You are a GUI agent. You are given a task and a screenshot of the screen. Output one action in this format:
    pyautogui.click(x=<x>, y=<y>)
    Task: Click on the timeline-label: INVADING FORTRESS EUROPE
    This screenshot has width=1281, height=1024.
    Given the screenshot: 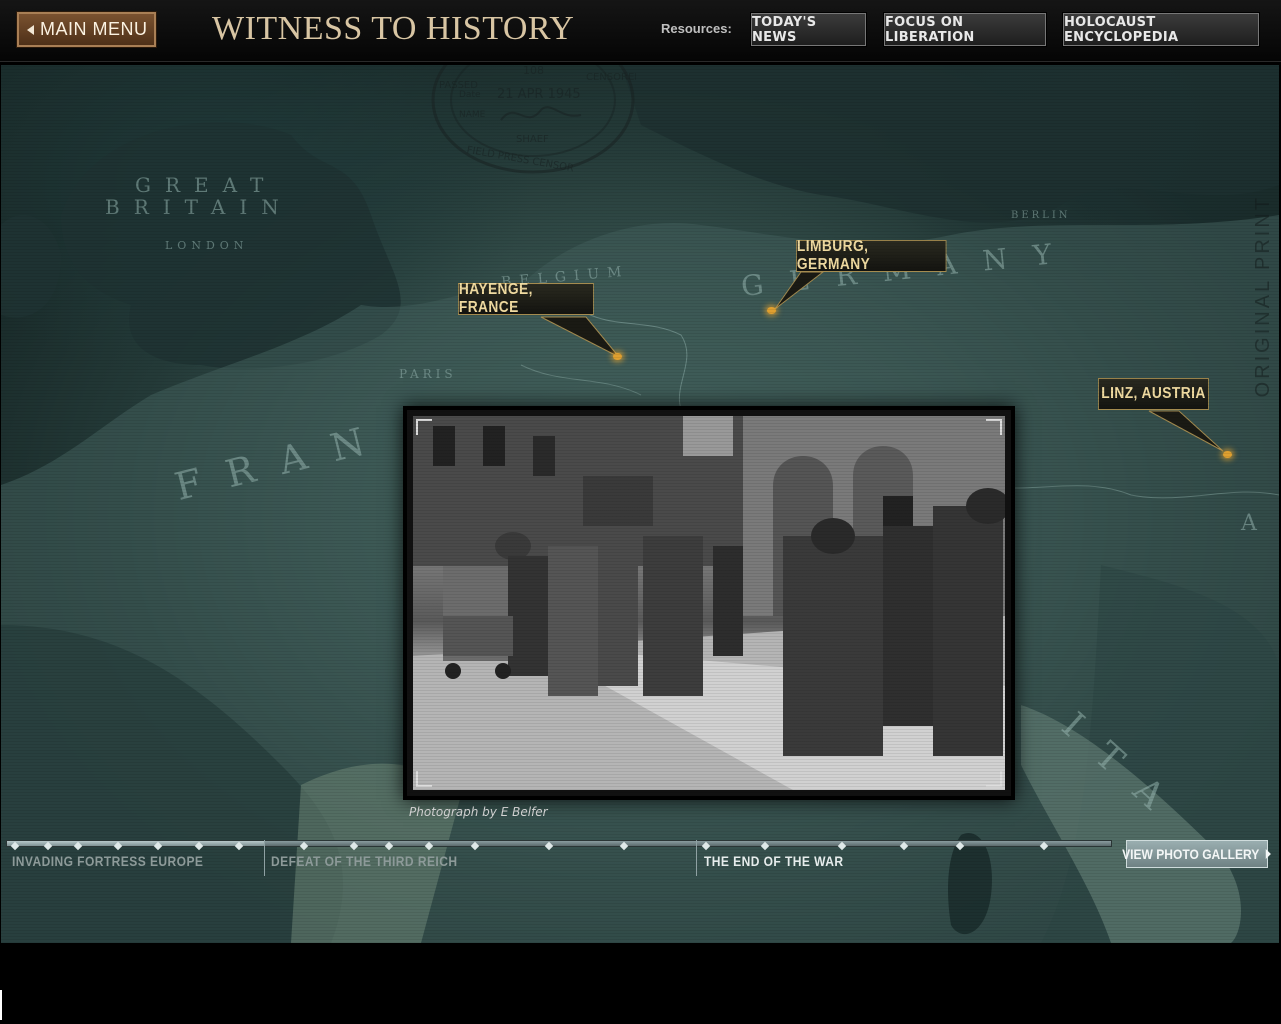 What is the action you would take?
    pyautogui.click(x=108, y=861)
    